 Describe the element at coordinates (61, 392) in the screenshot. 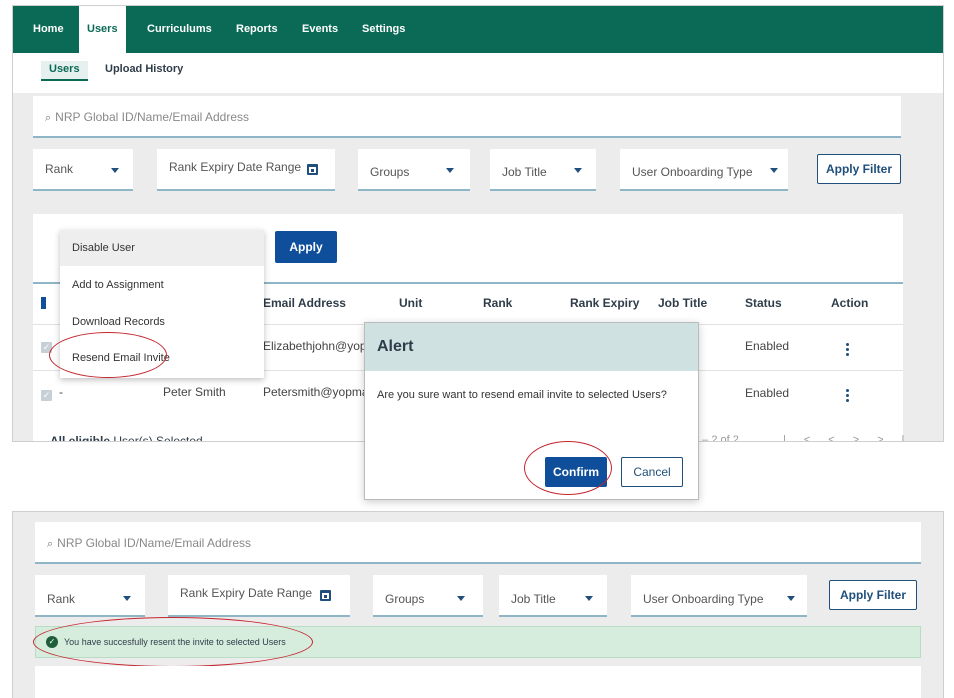

I see `row2-dash: -` at that location.